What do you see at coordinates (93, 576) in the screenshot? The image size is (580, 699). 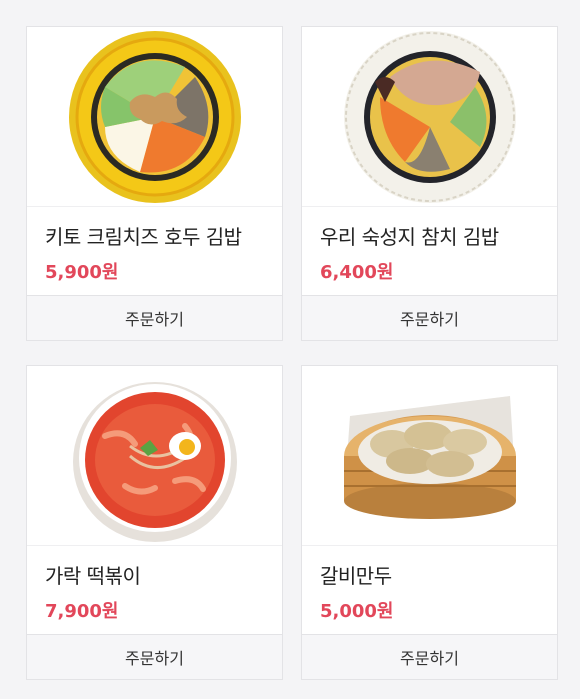 I see `product-name: 가락 떡볶이` at bounding box center [93, 576].